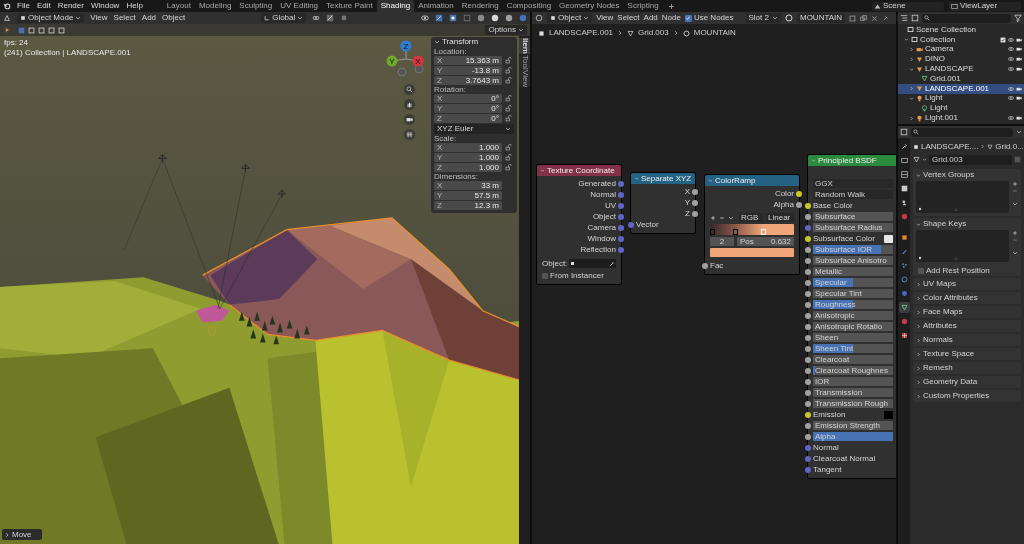  I want to click on position-field: Pos 0.632, so click(765, 241).